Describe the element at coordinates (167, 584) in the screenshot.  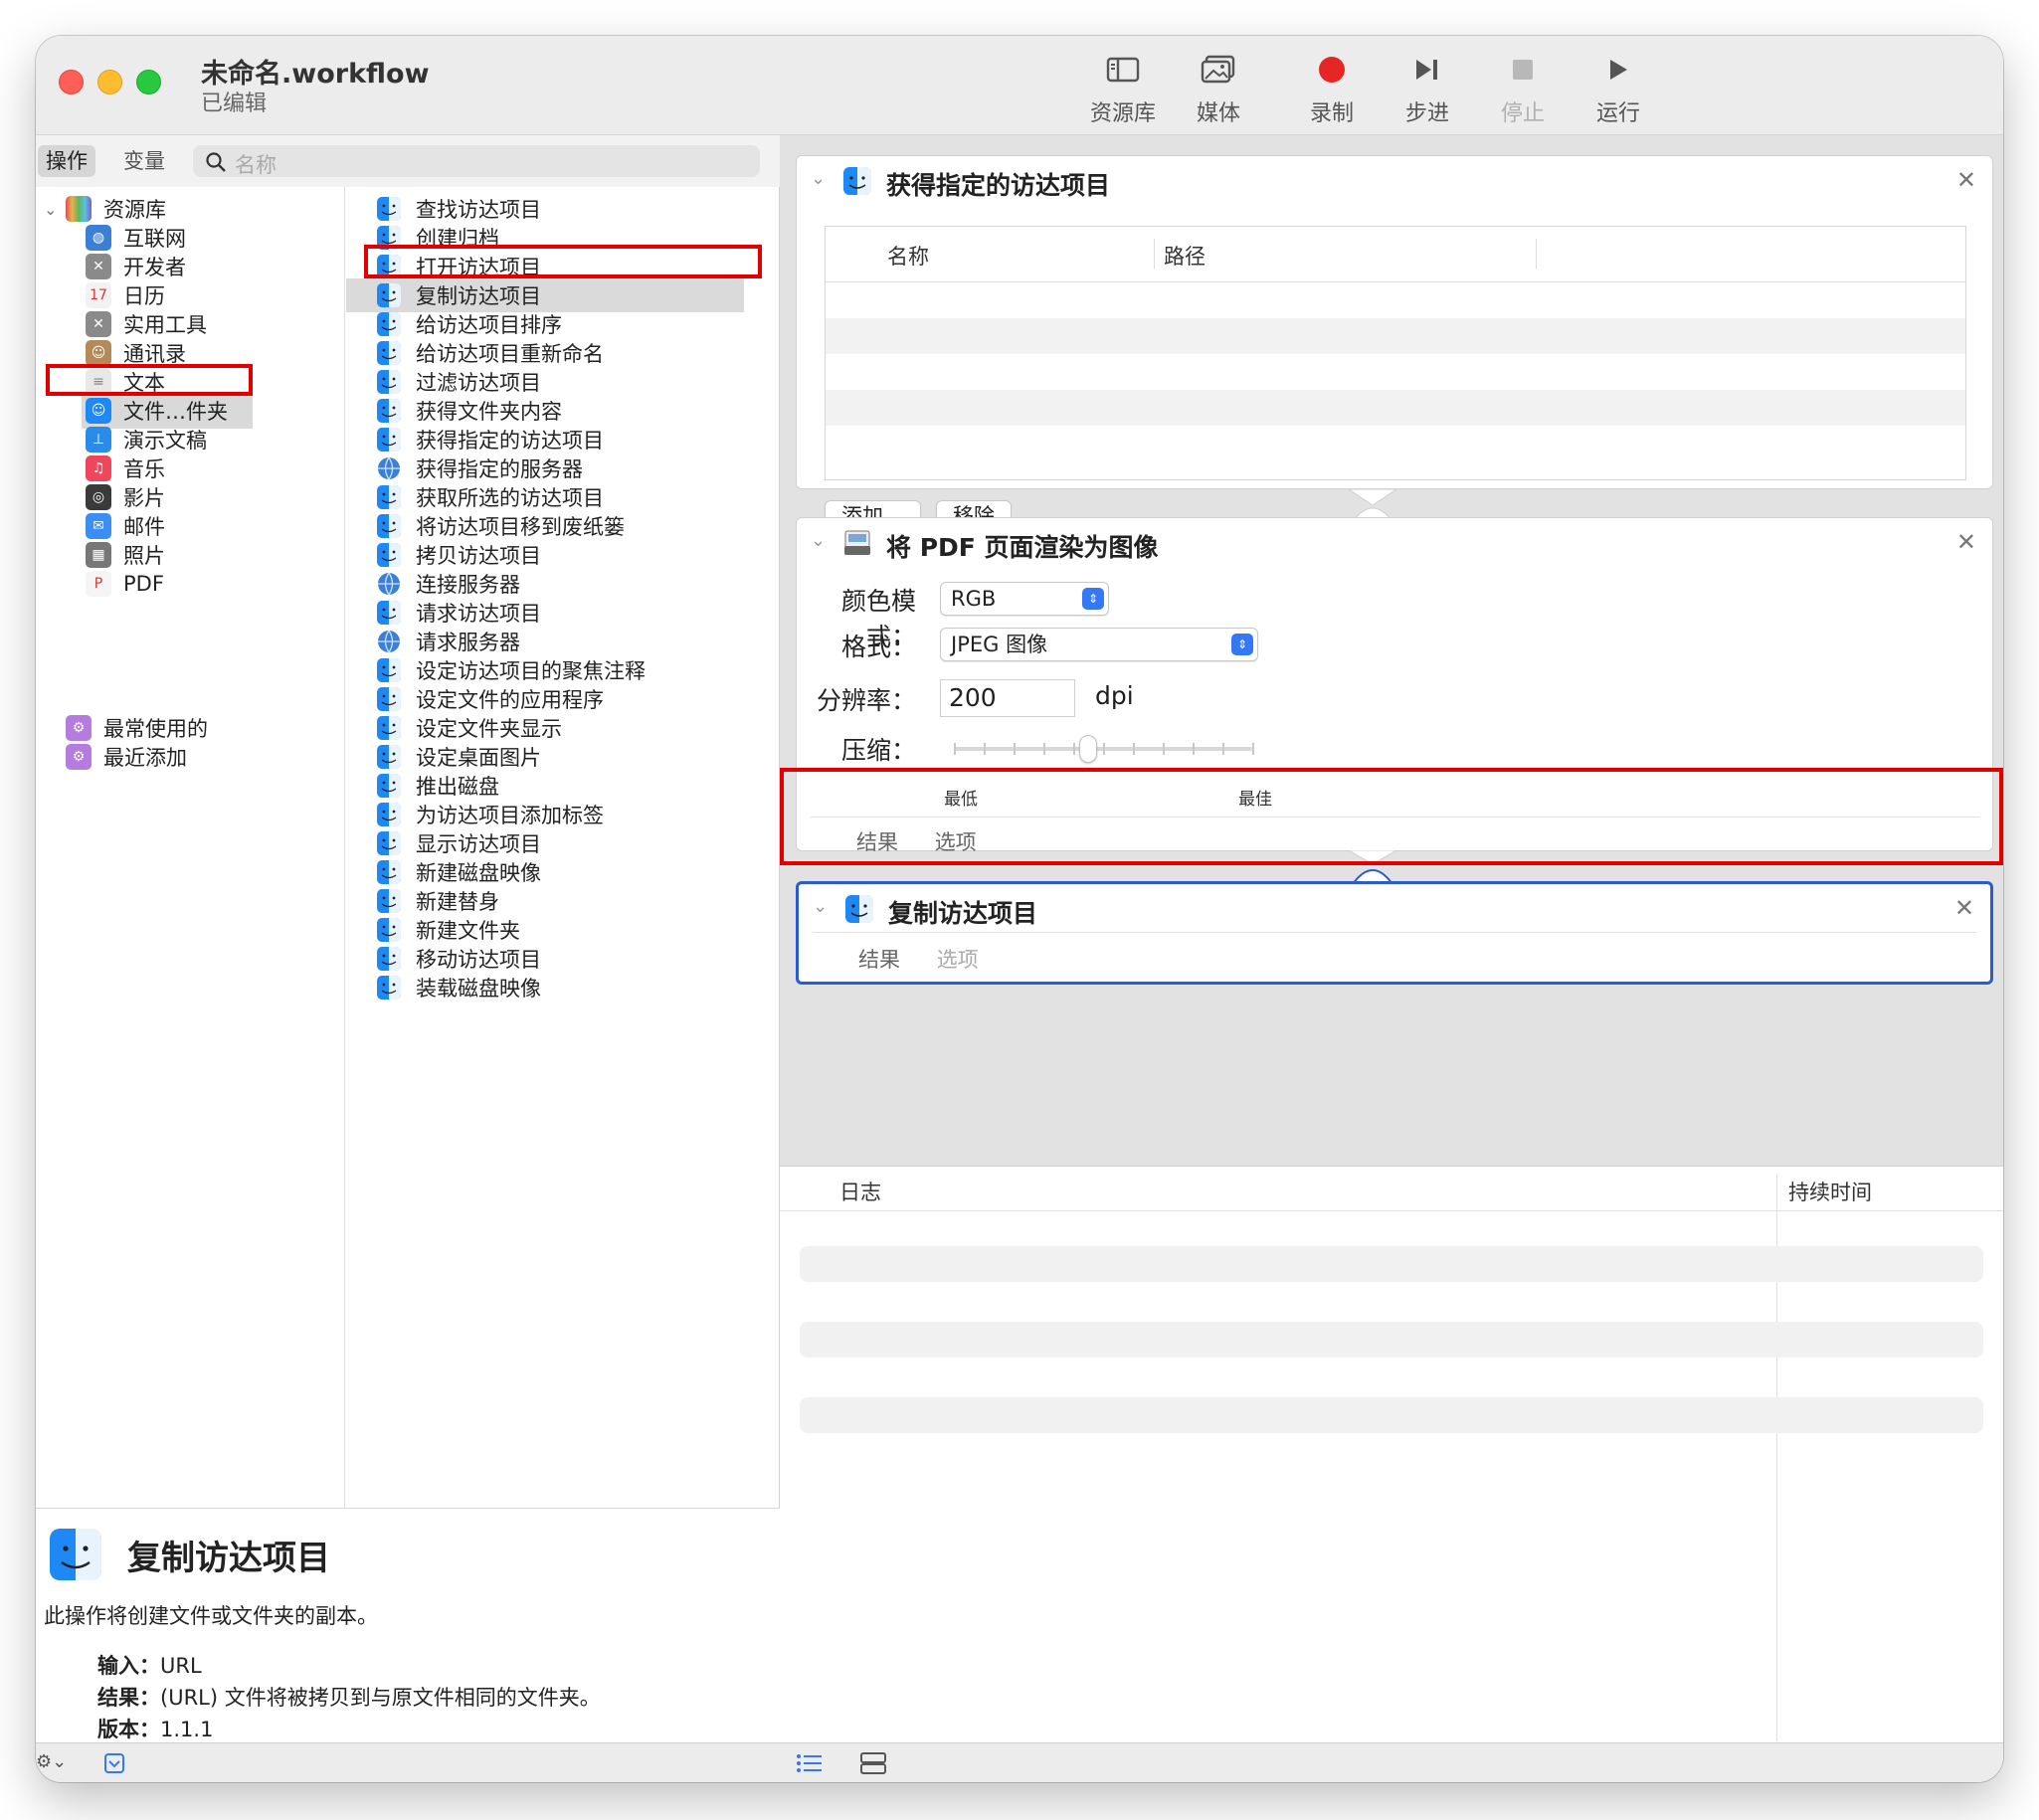
I see `library-item: P PDF` at that location.